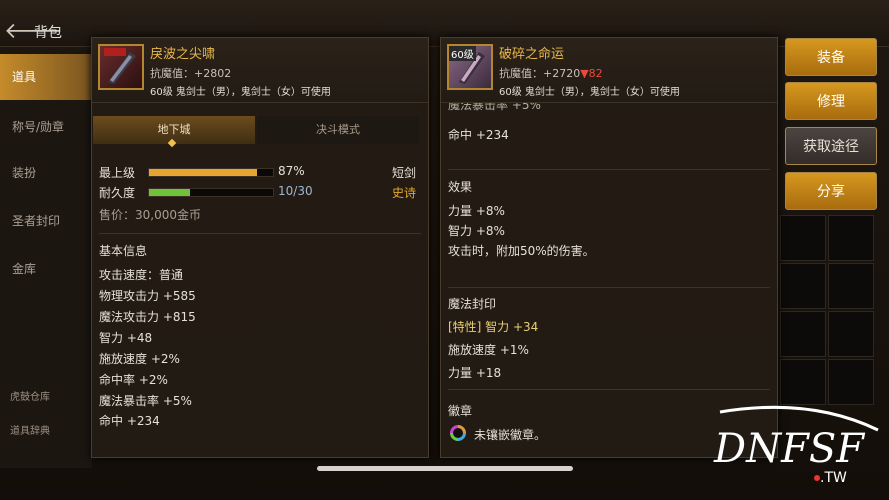 This screenshot has height=500, width=889. I want to click on stat-line: 物理攻击力 +585, so click(147, 296).